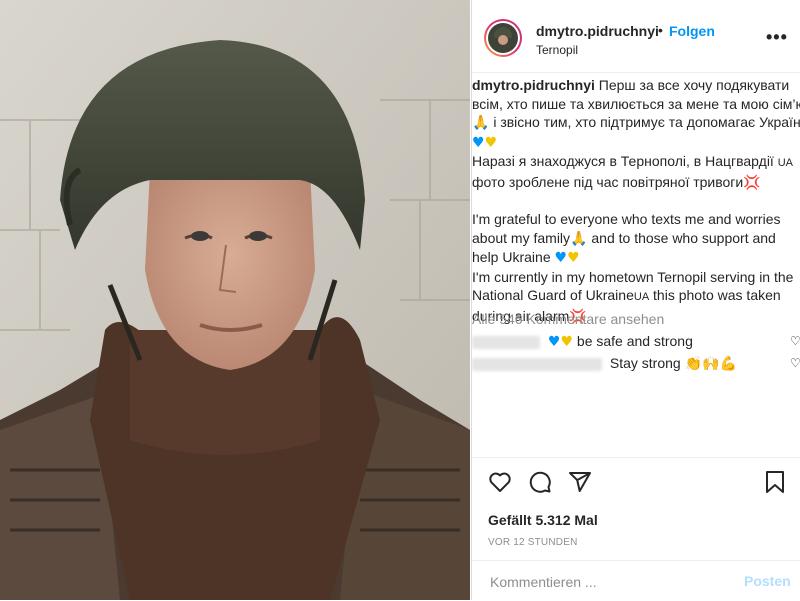 This screenshot has width=800, height=601. I want to click on comment-bubble-icon, so click(540, 482).